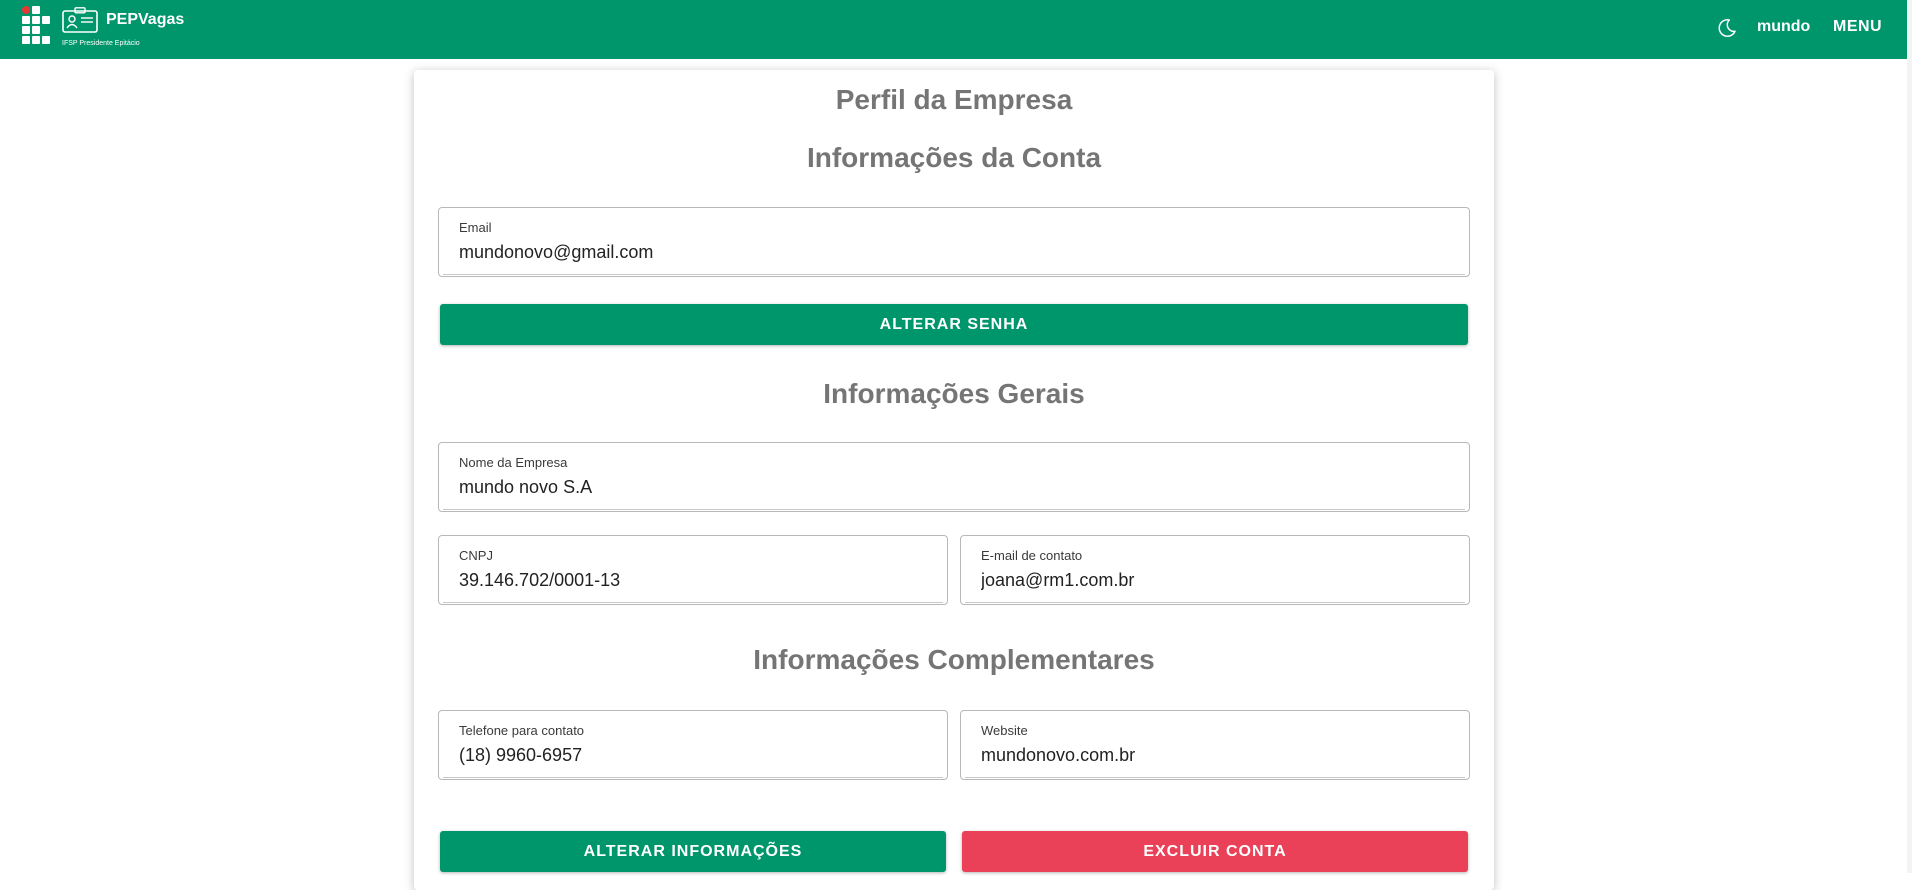  What do you see at coordinates (1857, 27) in the screenshot?
I see `menu-button: MENU` at bounding box center [1857, 27].